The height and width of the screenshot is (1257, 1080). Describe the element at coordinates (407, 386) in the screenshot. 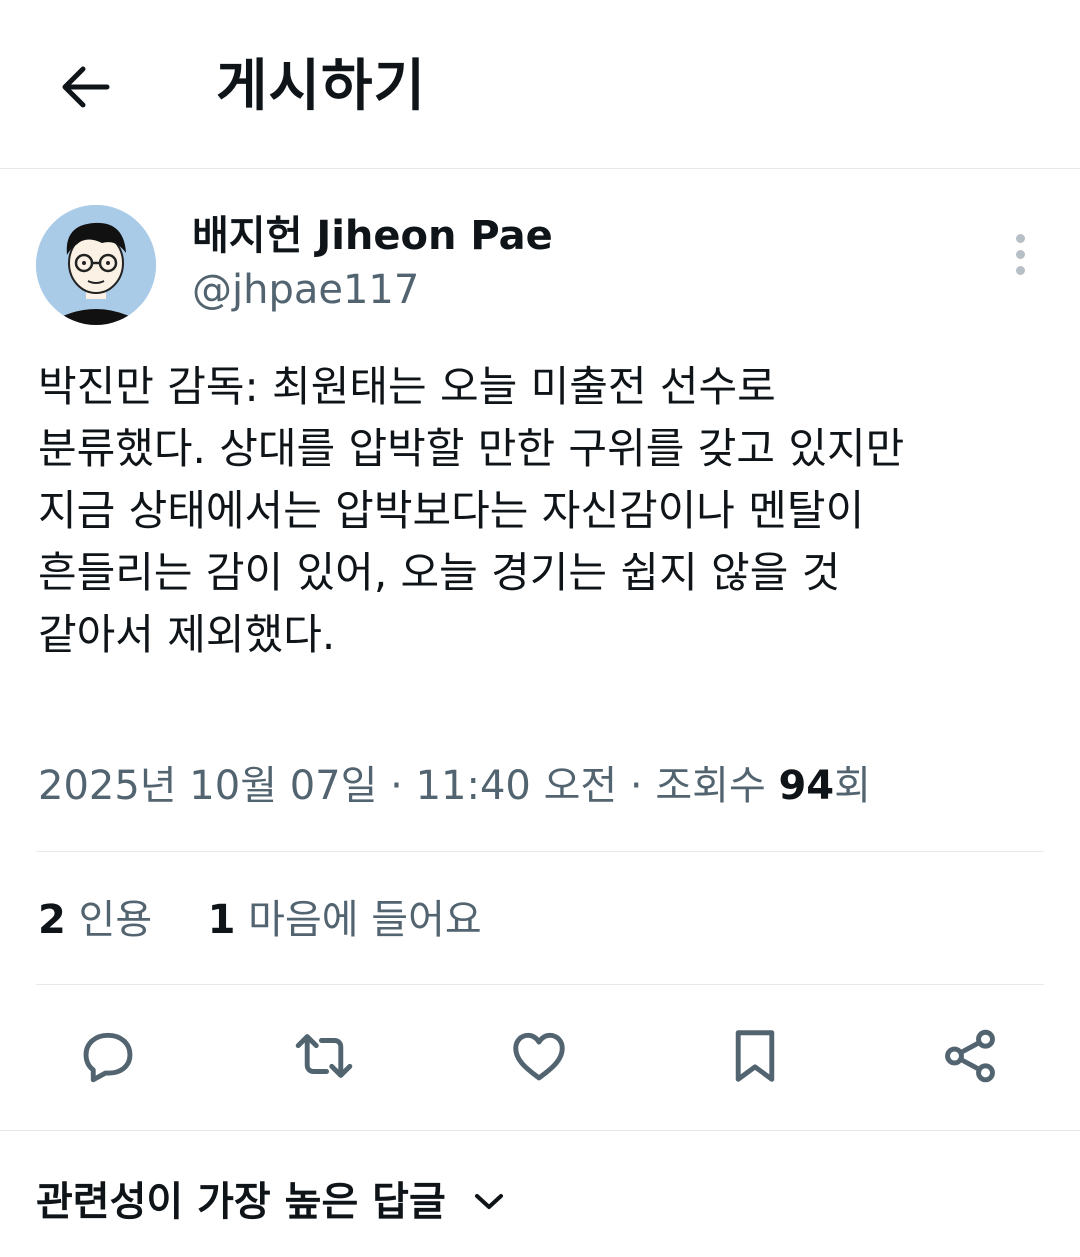

I see `tweet-line: 박진만 감독: 최원태는 오늘 미출전 선수로` at that location.